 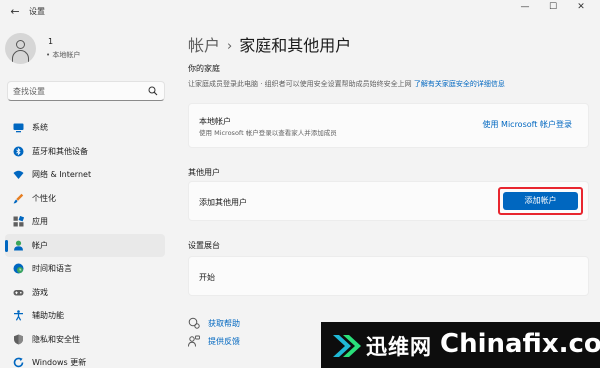 I want to click on minimize-button: —, so click(x=525, y=7).